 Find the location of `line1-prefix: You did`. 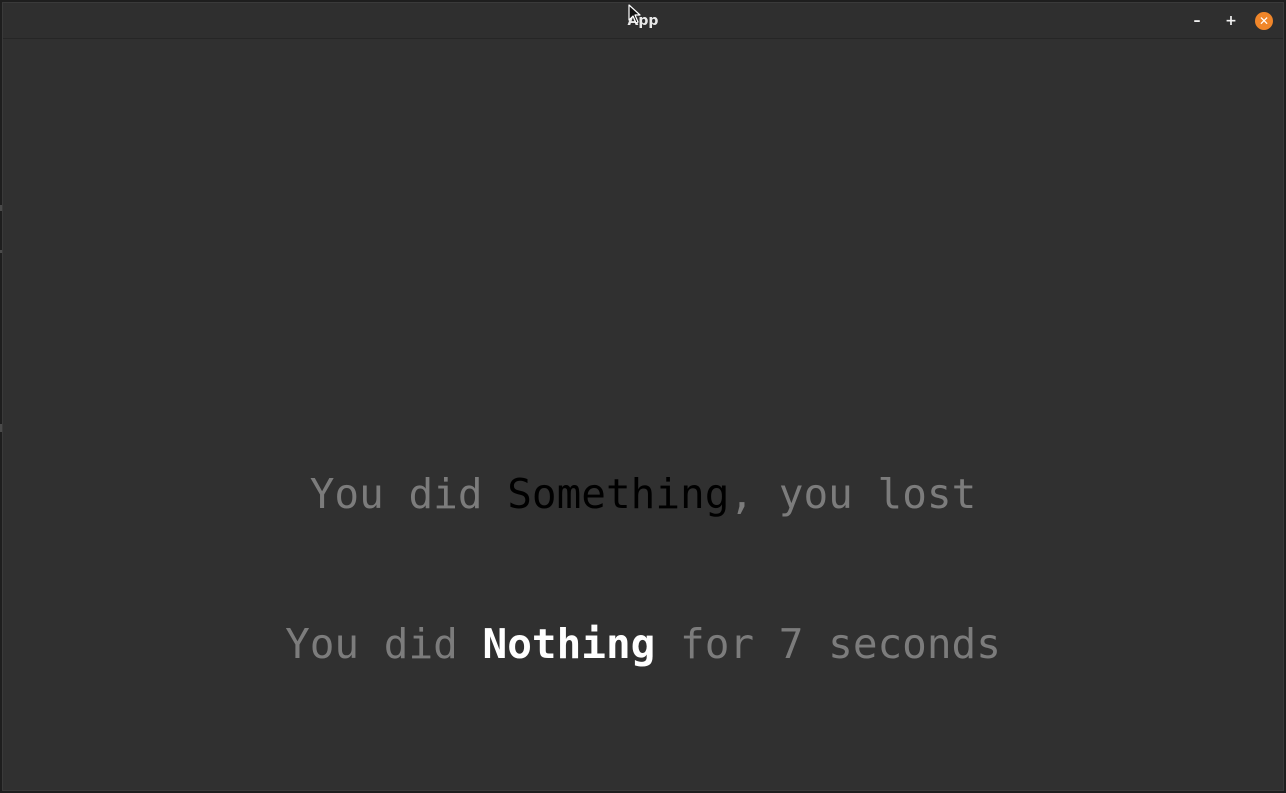

line1-prefix: You did is located at coordinates (408, 494).